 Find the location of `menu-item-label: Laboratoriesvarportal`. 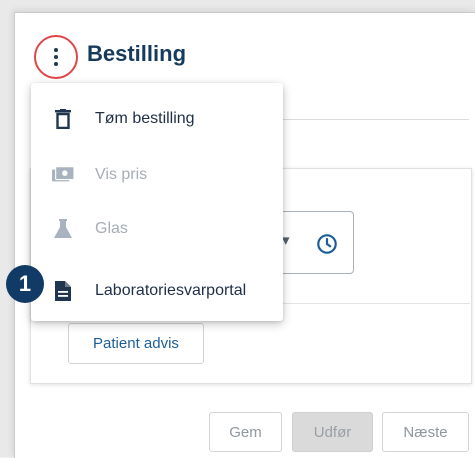

menu-item-label: Laboratoriesvarportal is located at coordinates (171, 290).